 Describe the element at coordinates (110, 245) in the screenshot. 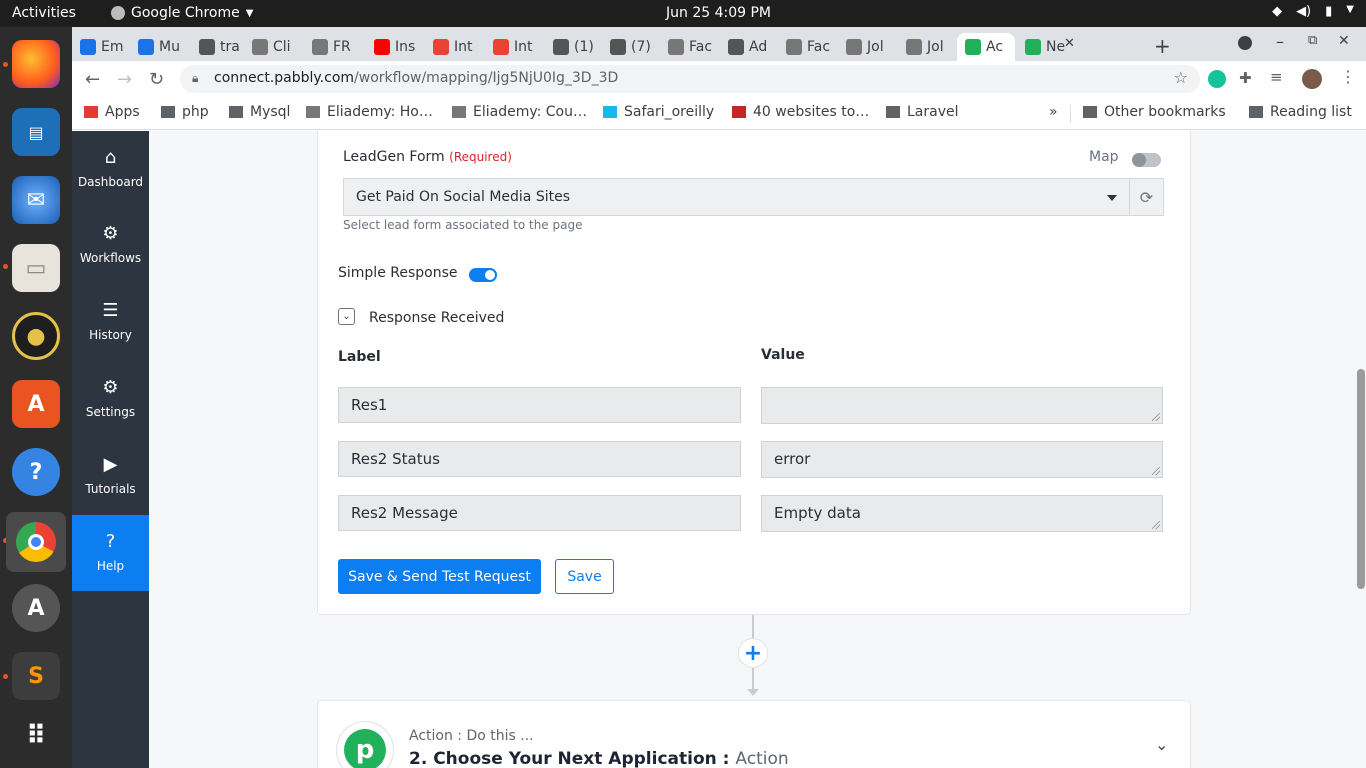

I see `sidebar-item-workflows: ⚙ Workflows` at that location.